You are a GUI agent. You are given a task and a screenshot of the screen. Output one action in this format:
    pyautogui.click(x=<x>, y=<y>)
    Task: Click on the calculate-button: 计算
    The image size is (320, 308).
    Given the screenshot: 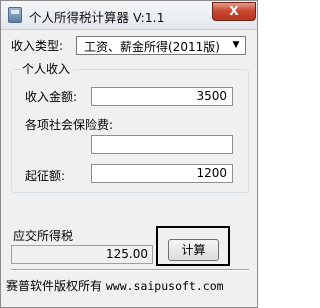 What is the action you would take?
    pyautogui.click(x=193, y=250)
    